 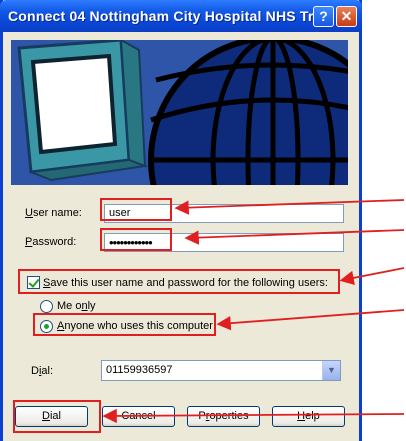 I want to click on password-arrow, so click(x=294, y=237).